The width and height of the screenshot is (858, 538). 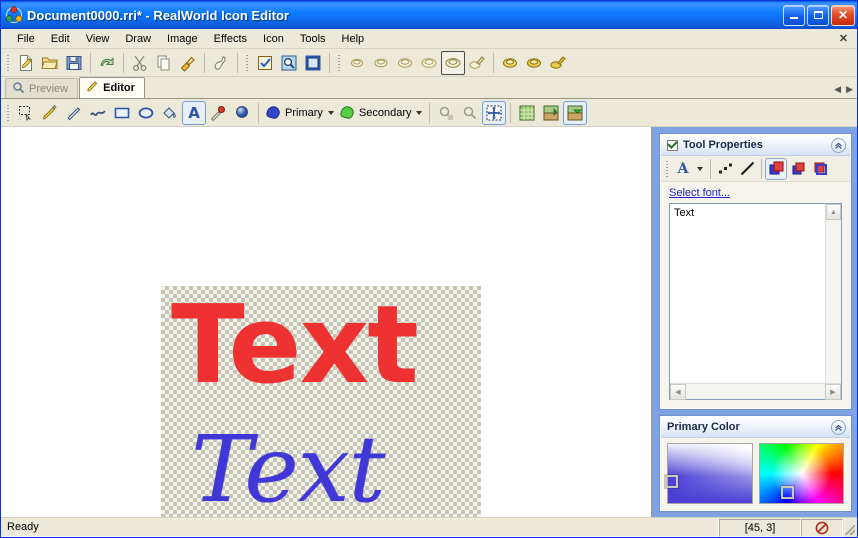 What do you see at coordinates (26, 113) in the screenshot?
I see `rectangle-select-icon` at bounding box center [26, 113].